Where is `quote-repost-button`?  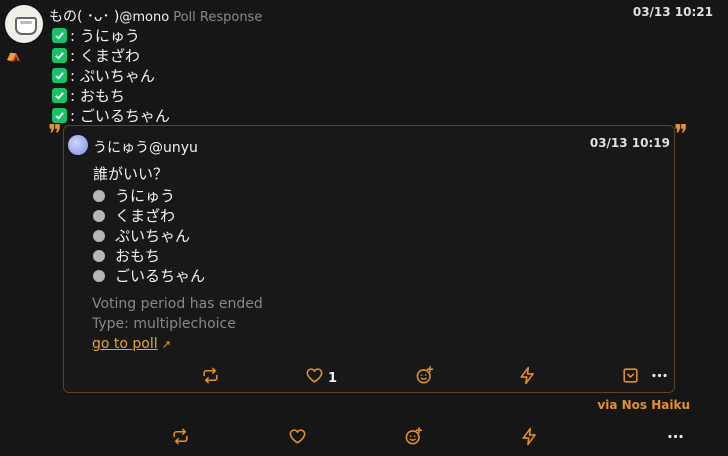 quote-repost-button is located at coordinates (210, 375).